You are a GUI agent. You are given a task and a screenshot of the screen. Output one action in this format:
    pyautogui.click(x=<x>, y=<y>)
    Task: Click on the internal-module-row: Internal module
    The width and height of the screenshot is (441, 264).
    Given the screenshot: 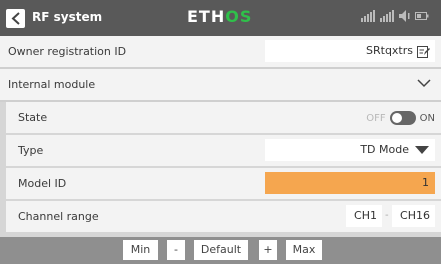 What is the action you would take?
    pyautogui.click(x=220, y=84)
    